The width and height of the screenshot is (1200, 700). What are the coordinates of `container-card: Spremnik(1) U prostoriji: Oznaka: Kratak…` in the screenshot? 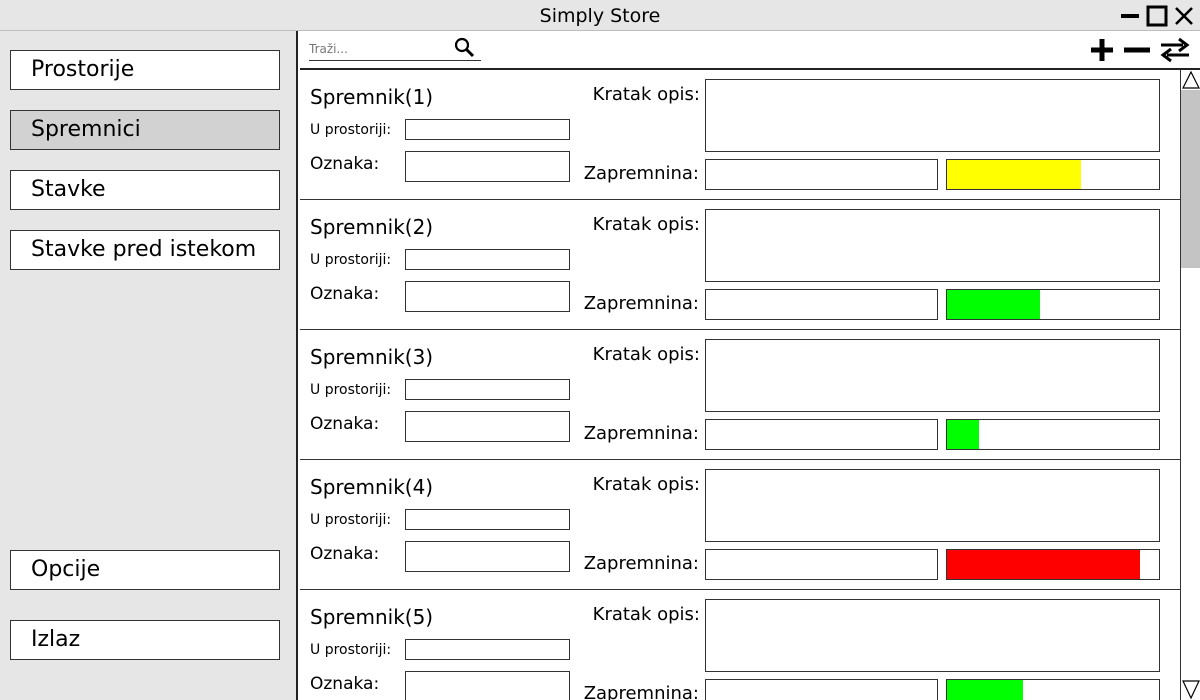 It's located at (740, 135).